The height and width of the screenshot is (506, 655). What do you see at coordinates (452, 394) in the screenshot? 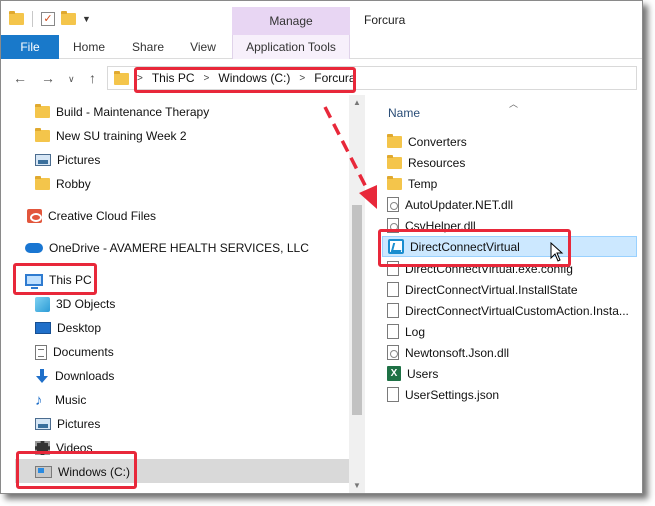
I see `file-name: UserSettings.json` at bounding box center [452, 394].